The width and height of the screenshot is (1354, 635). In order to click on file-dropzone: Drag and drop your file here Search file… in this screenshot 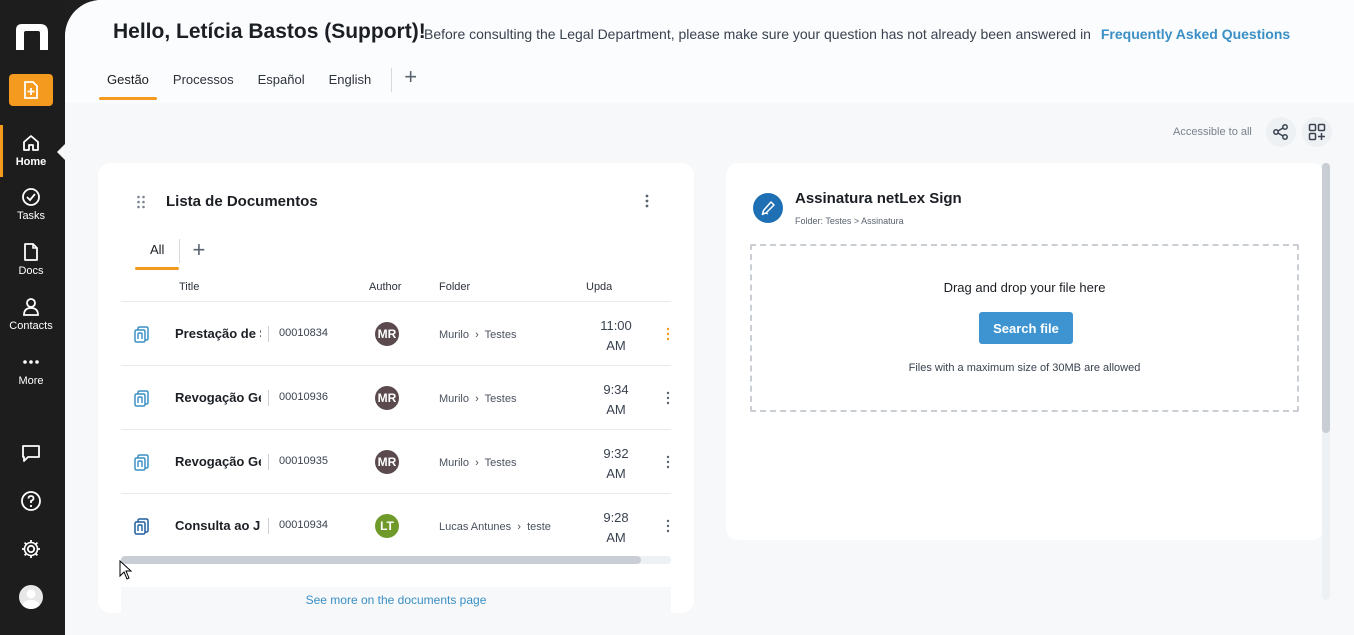, I will do `click(1024, 328)`.